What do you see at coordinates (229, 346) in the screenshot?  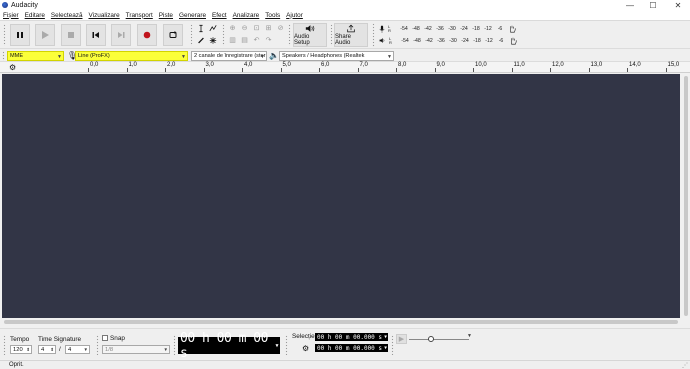 I see `audio-position-display: 00 h 00 m 00 s ▼` at bounding box center [229, 346].